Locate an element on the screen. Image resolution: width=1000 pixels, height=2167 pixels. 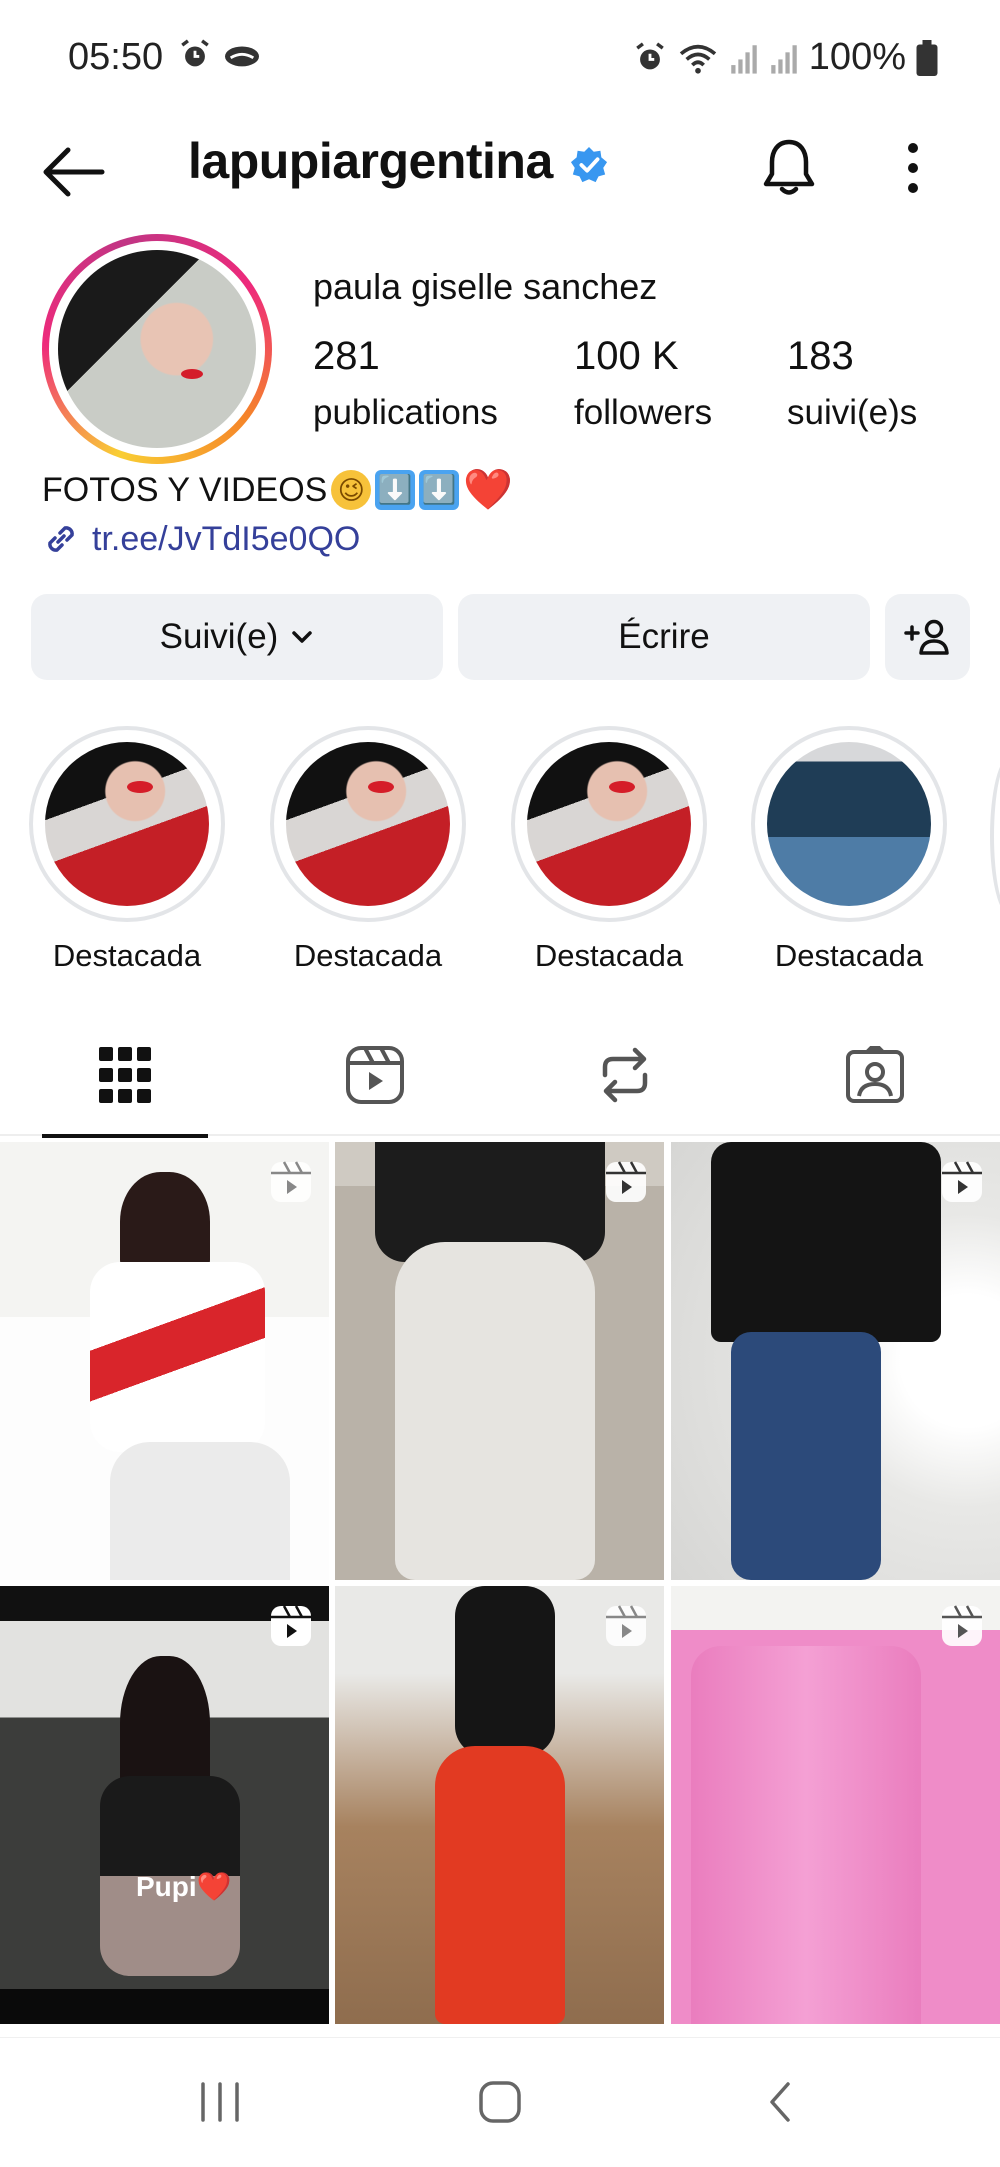
post-thumbnail: Pupi❤️ is located at coordinates (164, 1805).